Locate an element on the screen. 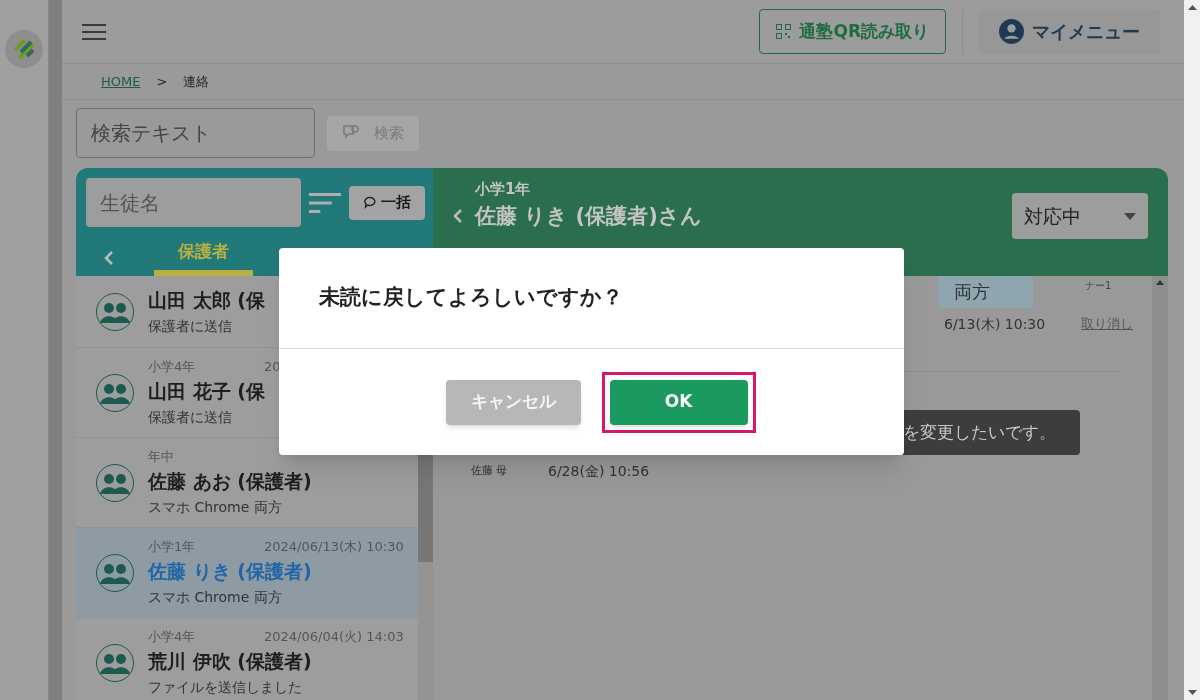 This screenshot has height=700, width=1200. message-preview: ファイルを送信しました is located at coordinates (225, 687).